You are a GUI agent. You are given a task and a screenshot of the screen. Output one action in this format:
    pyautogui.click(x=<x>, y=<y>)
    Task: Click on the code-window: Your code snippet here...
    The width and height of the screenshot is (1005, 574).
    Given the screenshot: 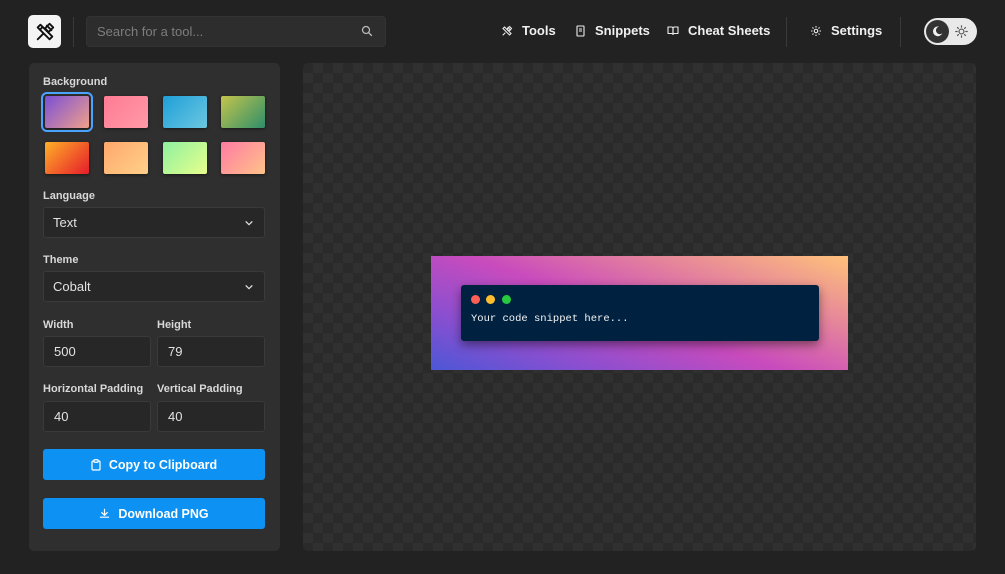 What is the action you would take?
    pyautogui.click(x=640, y=313)
    